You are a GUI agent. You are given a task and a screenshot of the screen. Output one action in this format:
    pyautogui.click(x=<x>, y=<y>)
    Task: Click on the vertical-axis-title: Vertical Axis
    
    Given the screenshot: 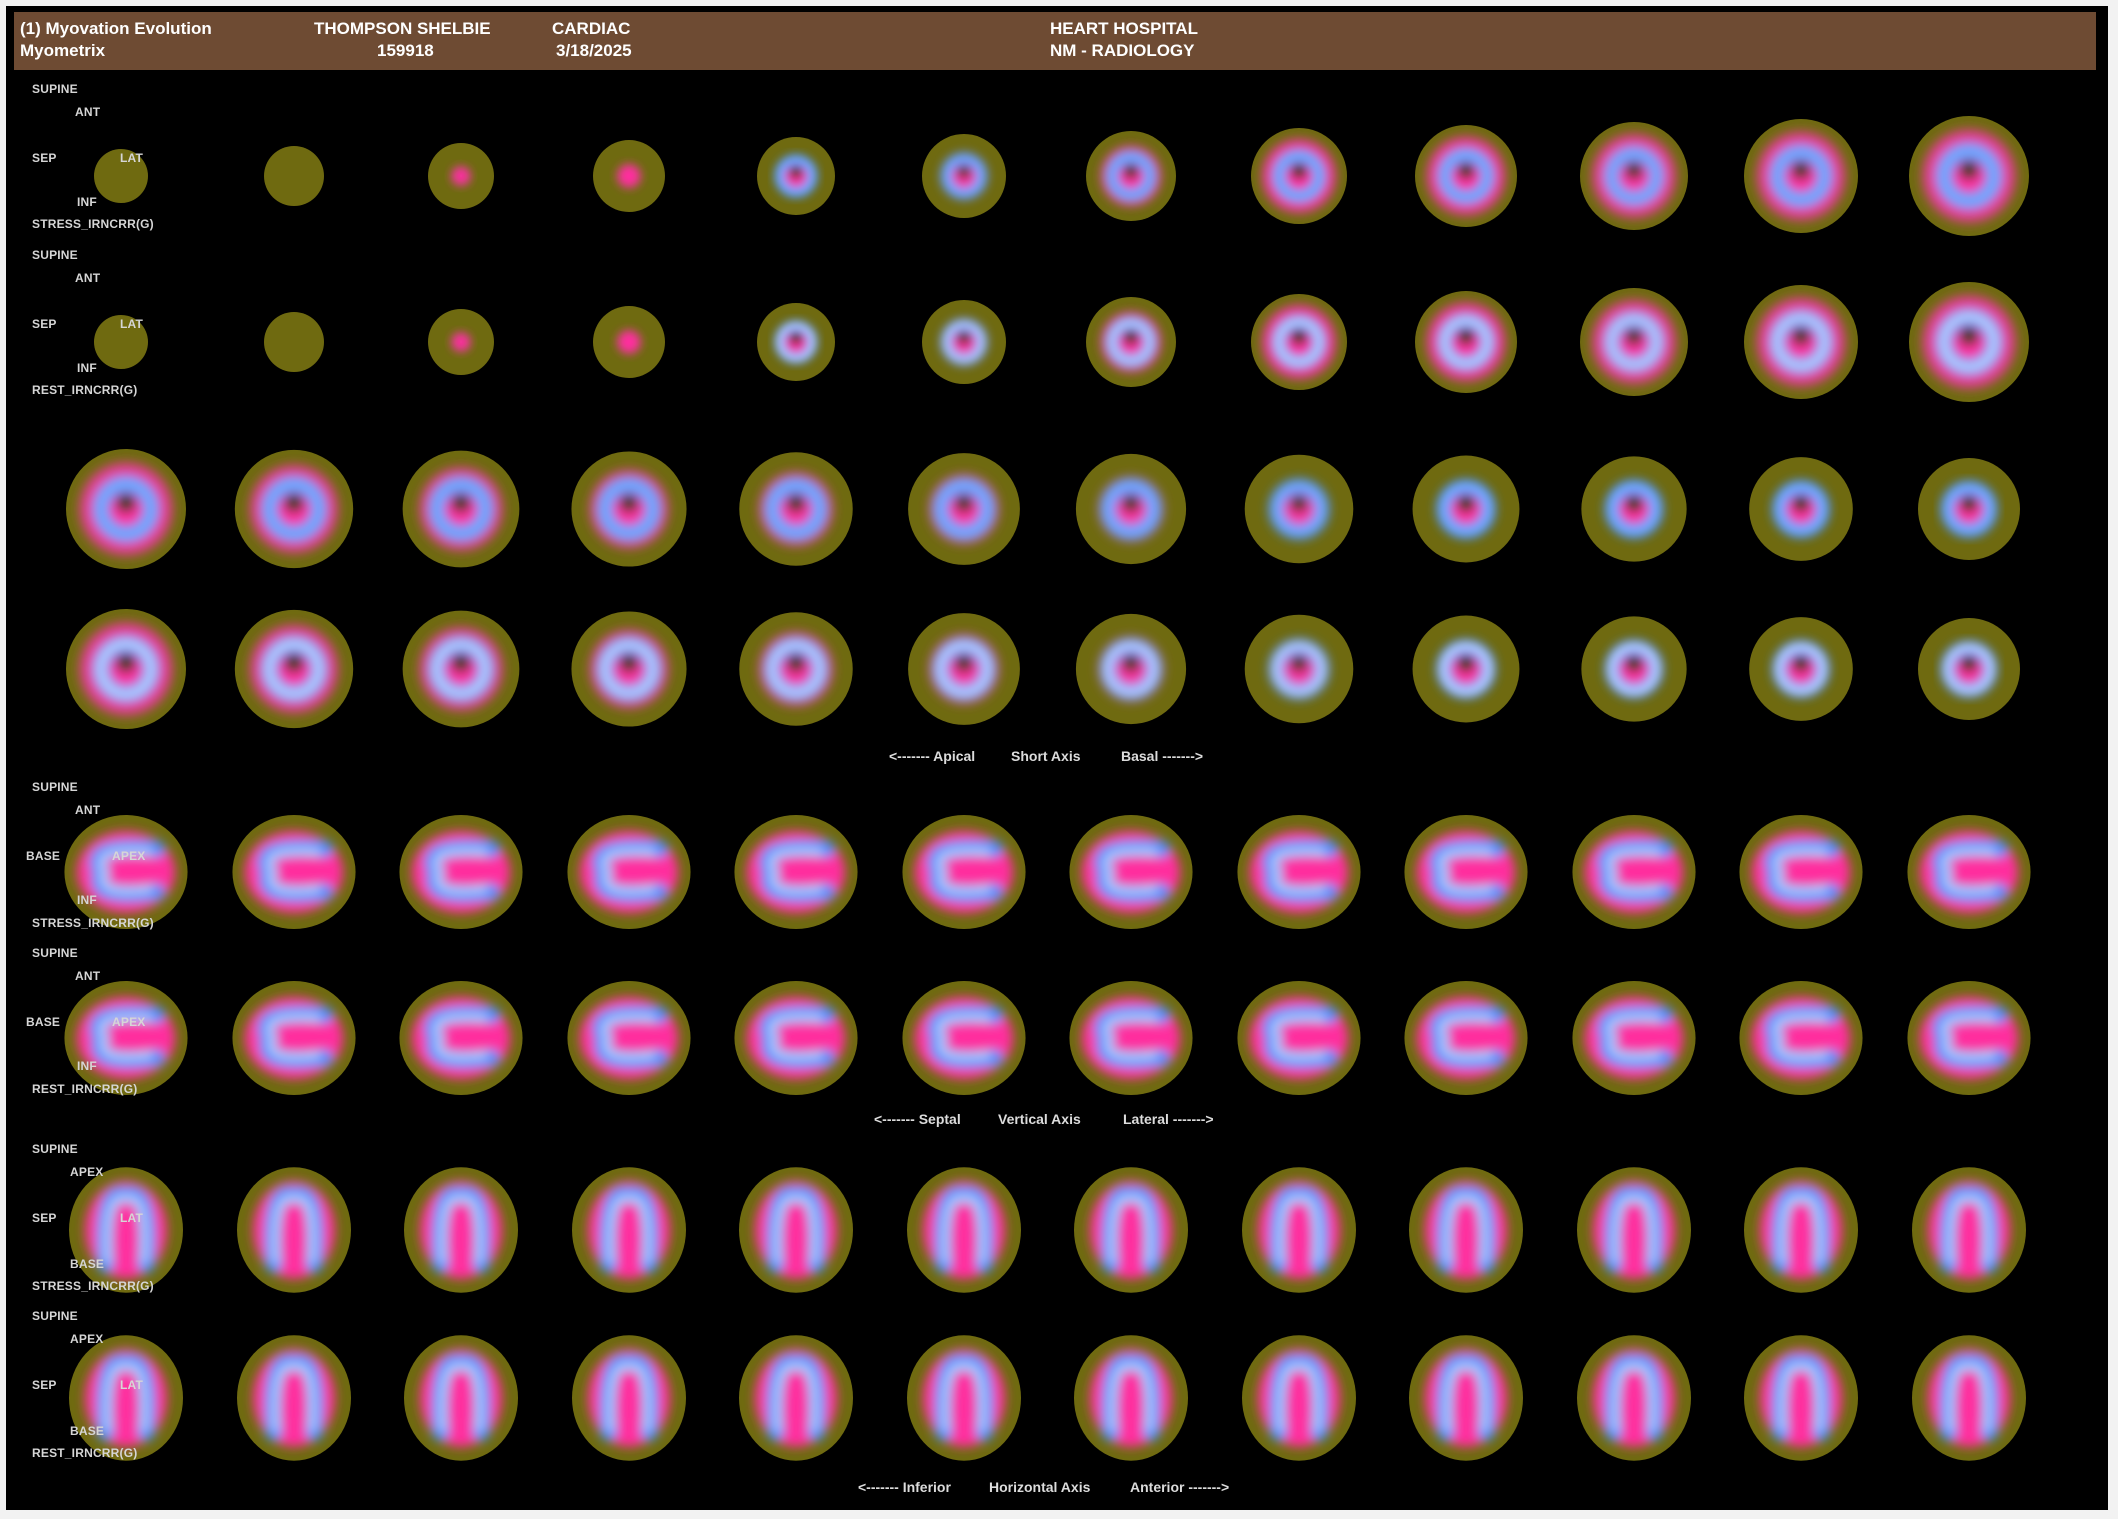 What is the action you would take?
    pyautogui.click(x=1039, y=1119)
    